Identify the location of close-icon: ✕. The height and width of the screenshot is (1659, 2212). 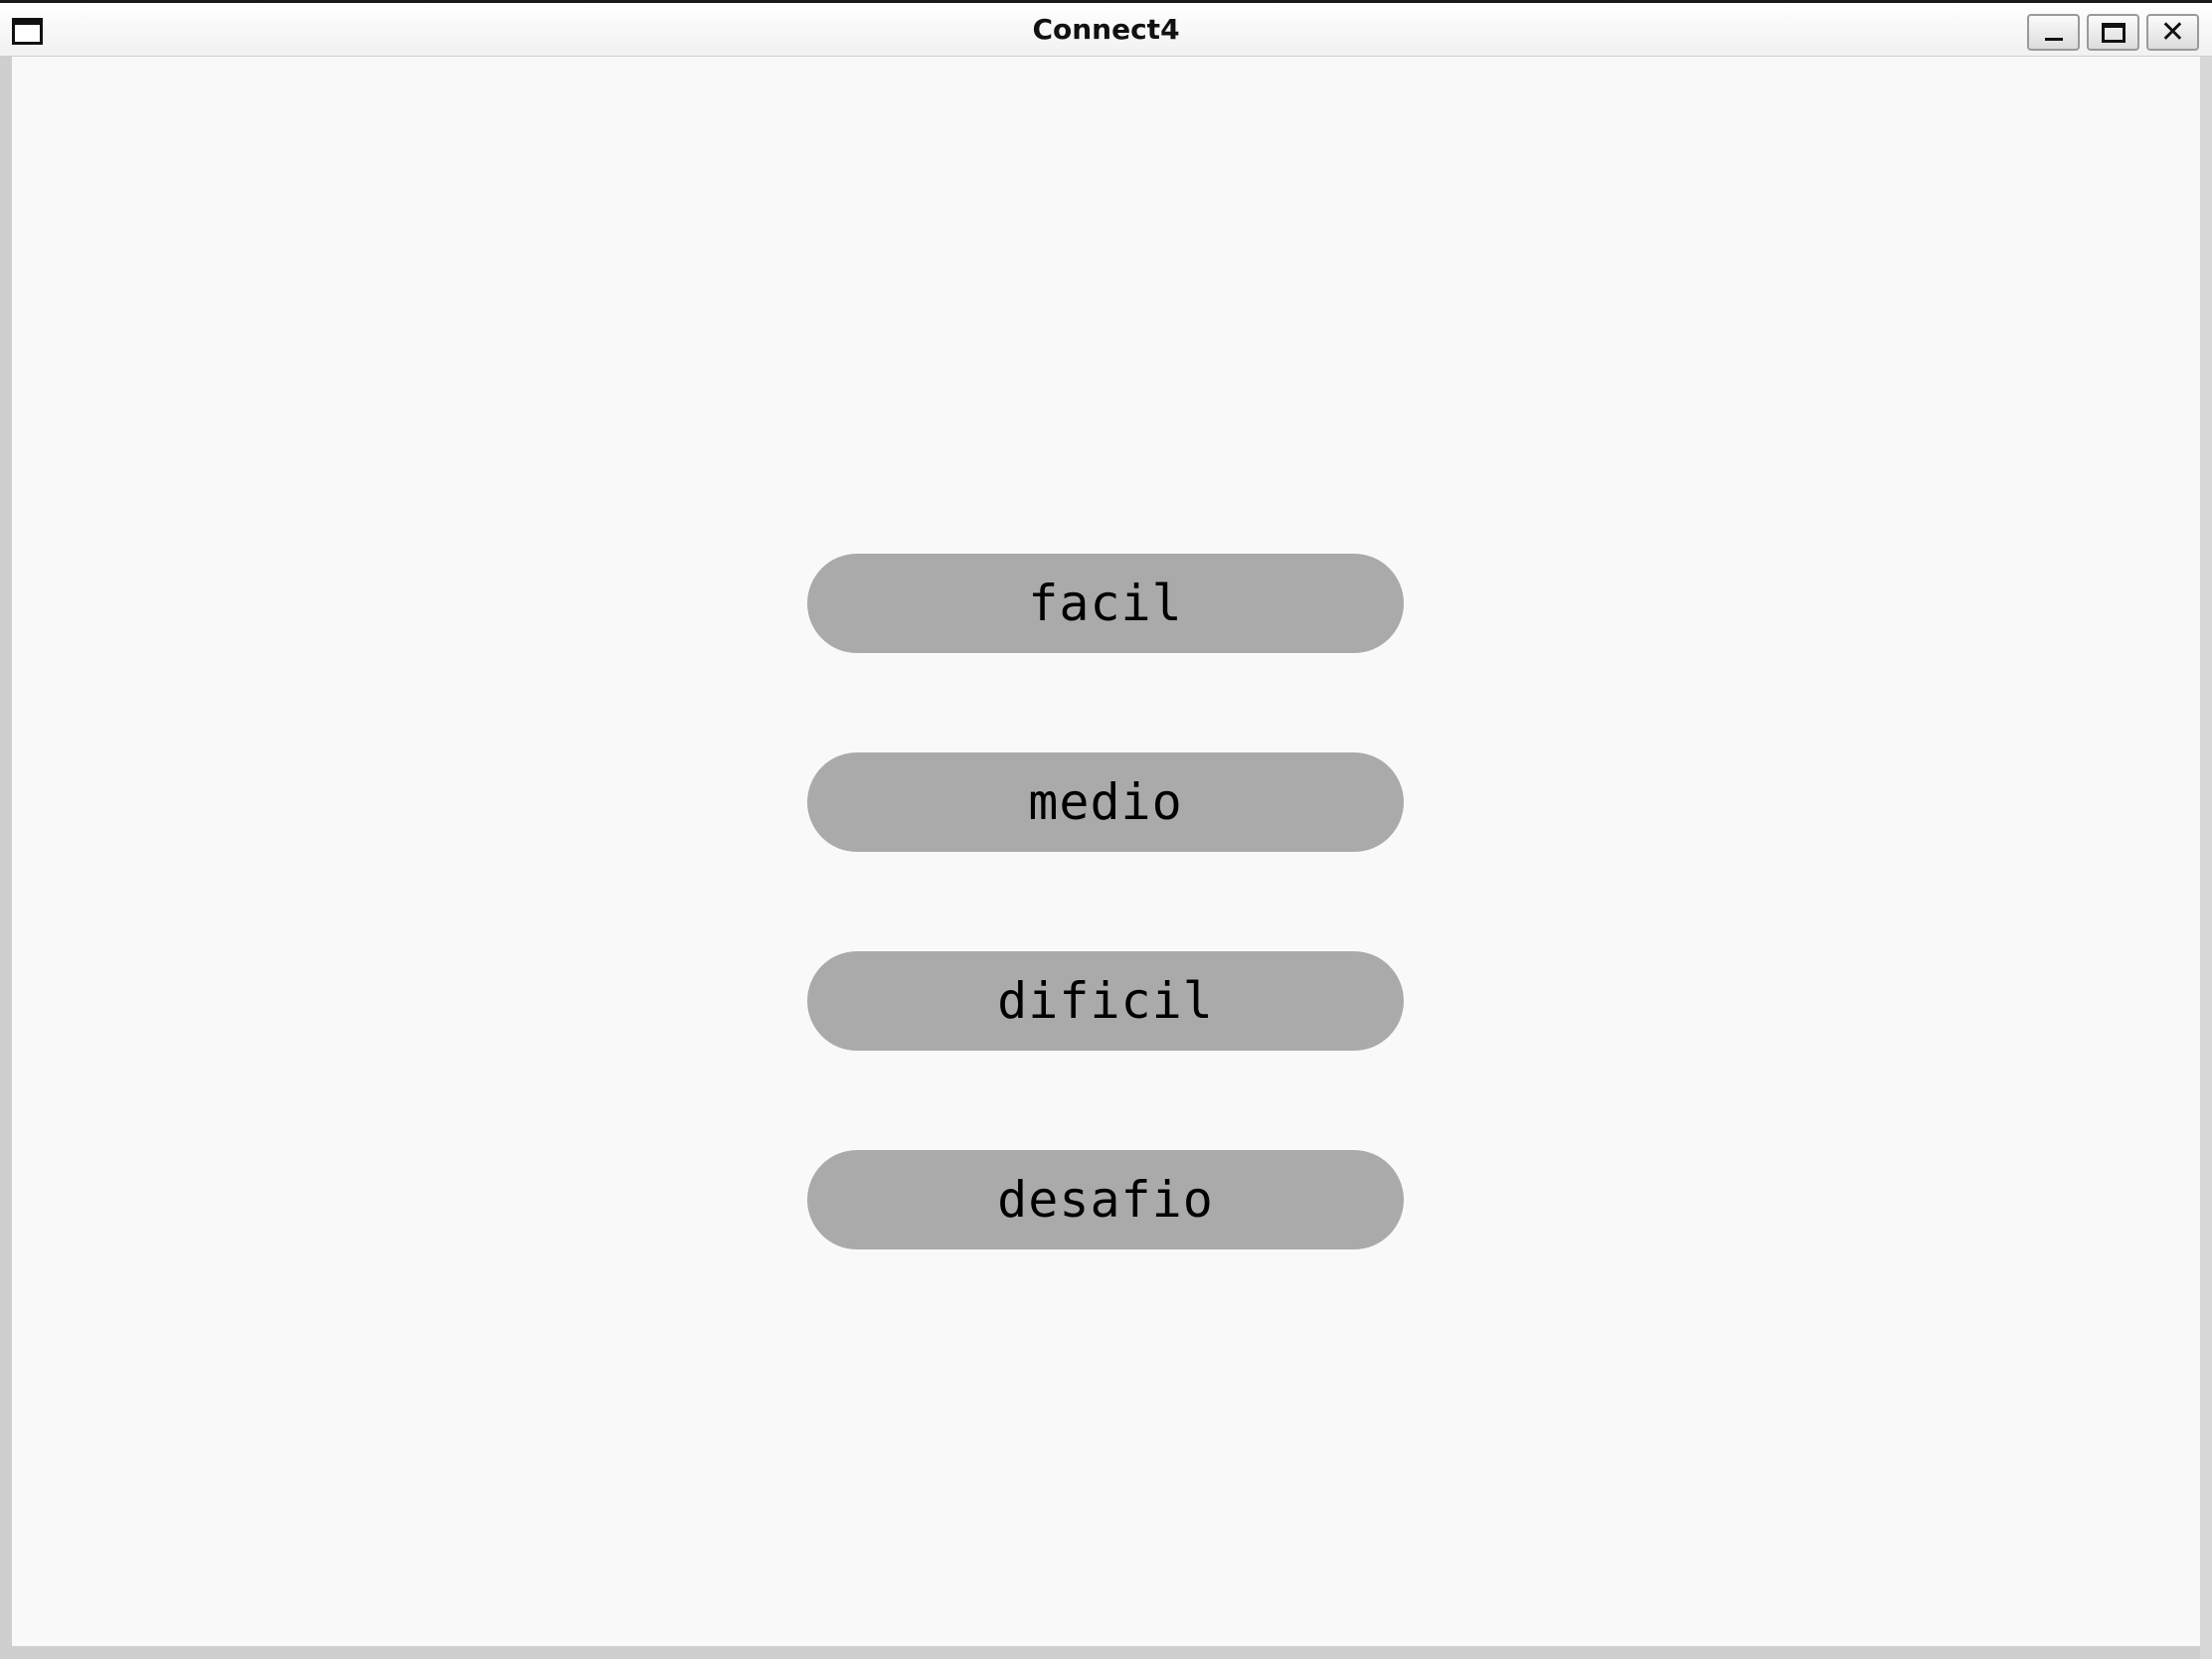
(2172, 32).